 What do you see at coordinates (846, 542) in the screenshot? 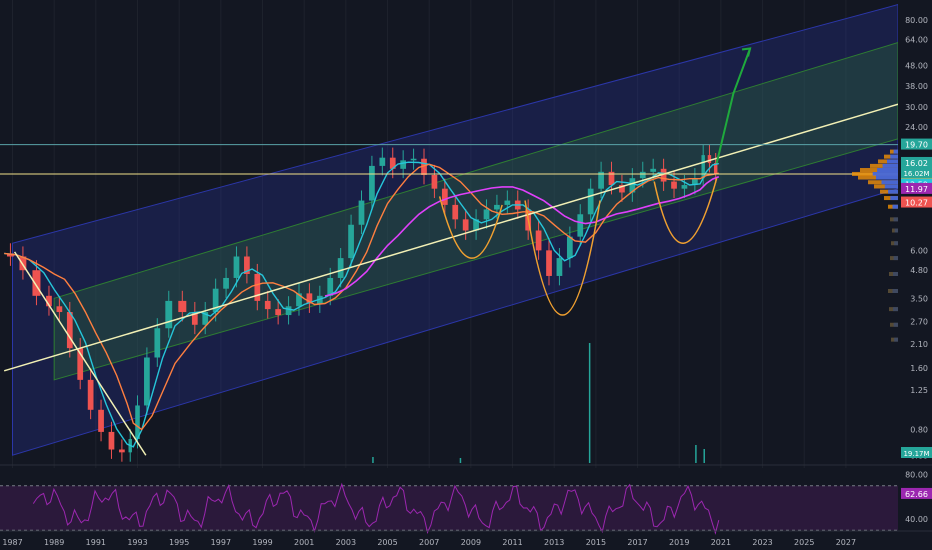
I see `time-axis-tick-label: 2027` at bounding box center [846, 542].